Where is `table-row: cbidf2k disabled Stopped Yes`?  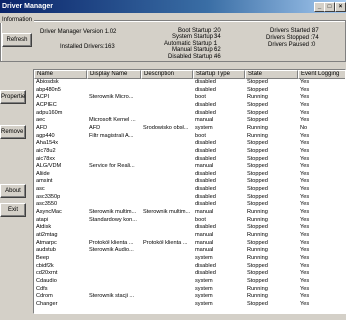 table-row: cbidf2k disabled Stopped Yes is located at coordinates (189, 266).